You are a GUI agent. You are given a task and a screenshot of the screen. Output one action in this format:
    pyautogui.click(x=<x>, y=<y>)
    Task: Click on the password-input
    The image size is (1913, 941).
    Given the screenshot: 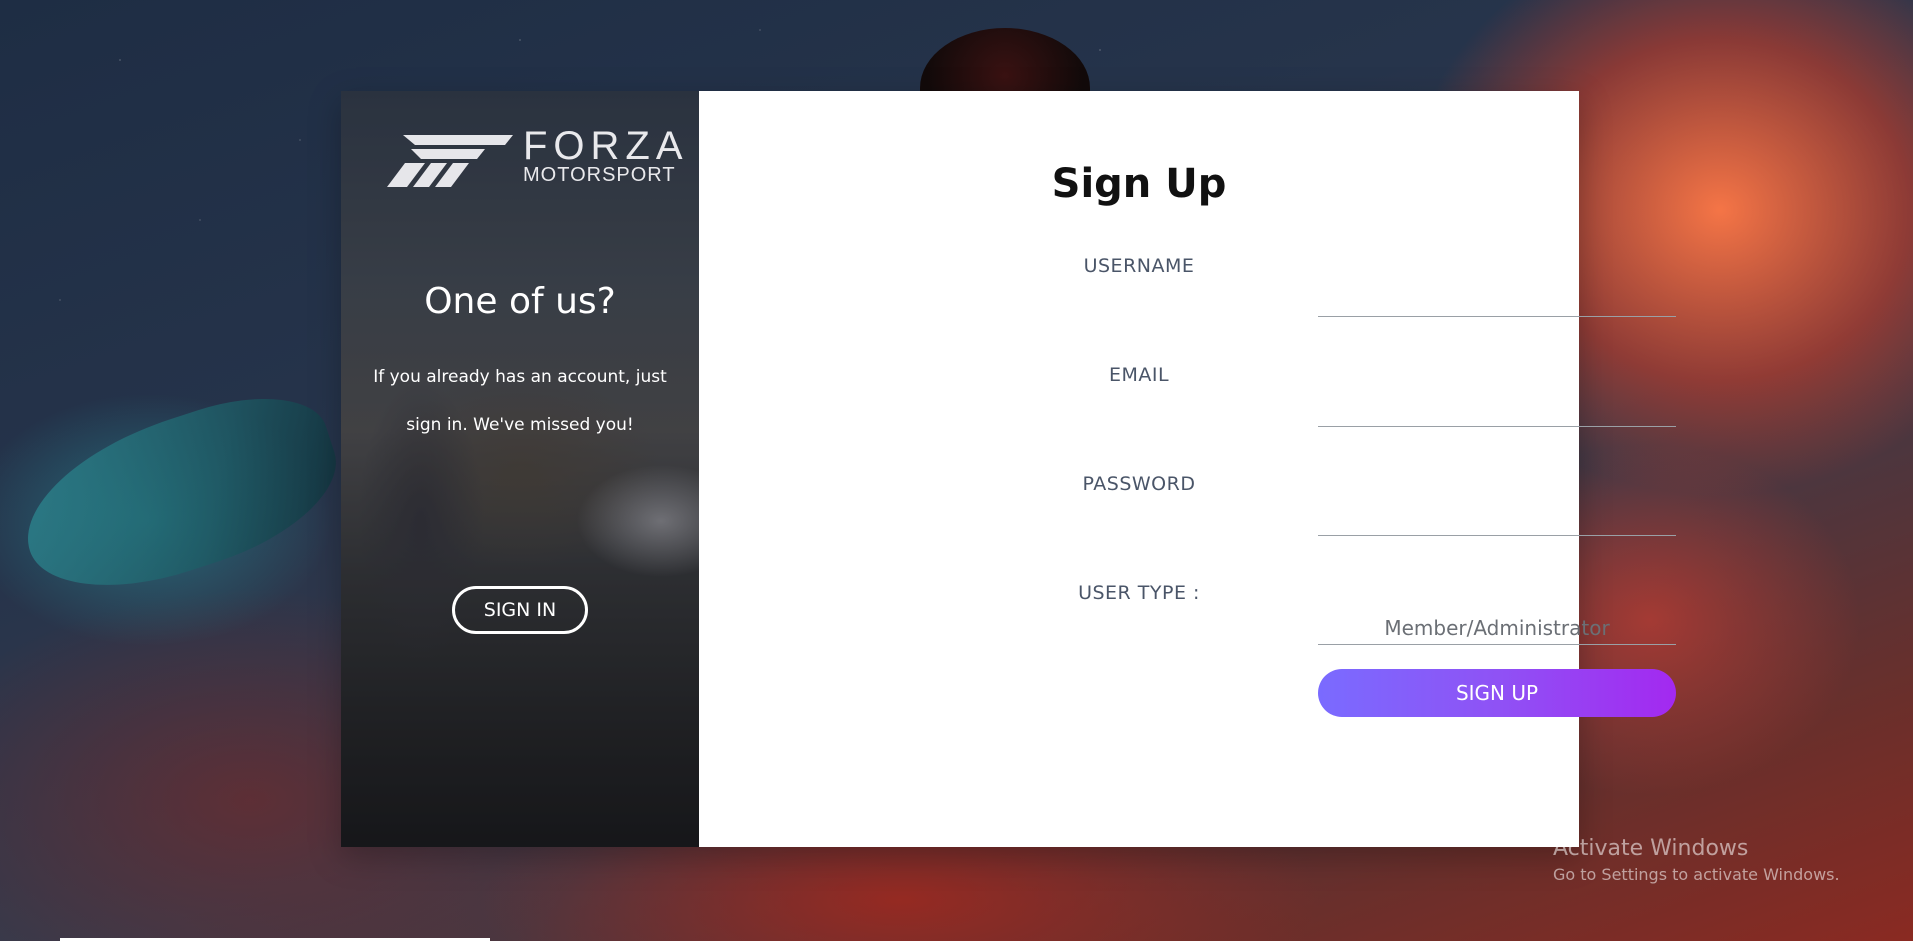 What is the action you would take?
    pyautogui.click(x=1497, y=519)
    